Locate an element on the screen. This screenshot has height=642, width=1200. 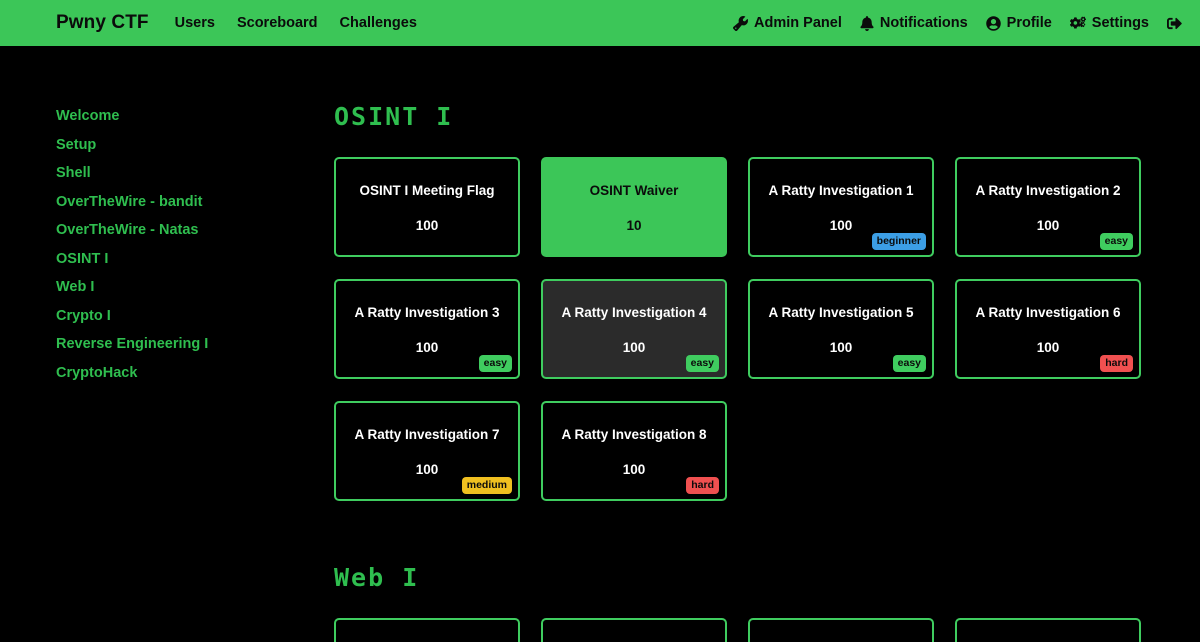
sidebar-item-osint-i: OSINT I is located at coordinates (82, 259).